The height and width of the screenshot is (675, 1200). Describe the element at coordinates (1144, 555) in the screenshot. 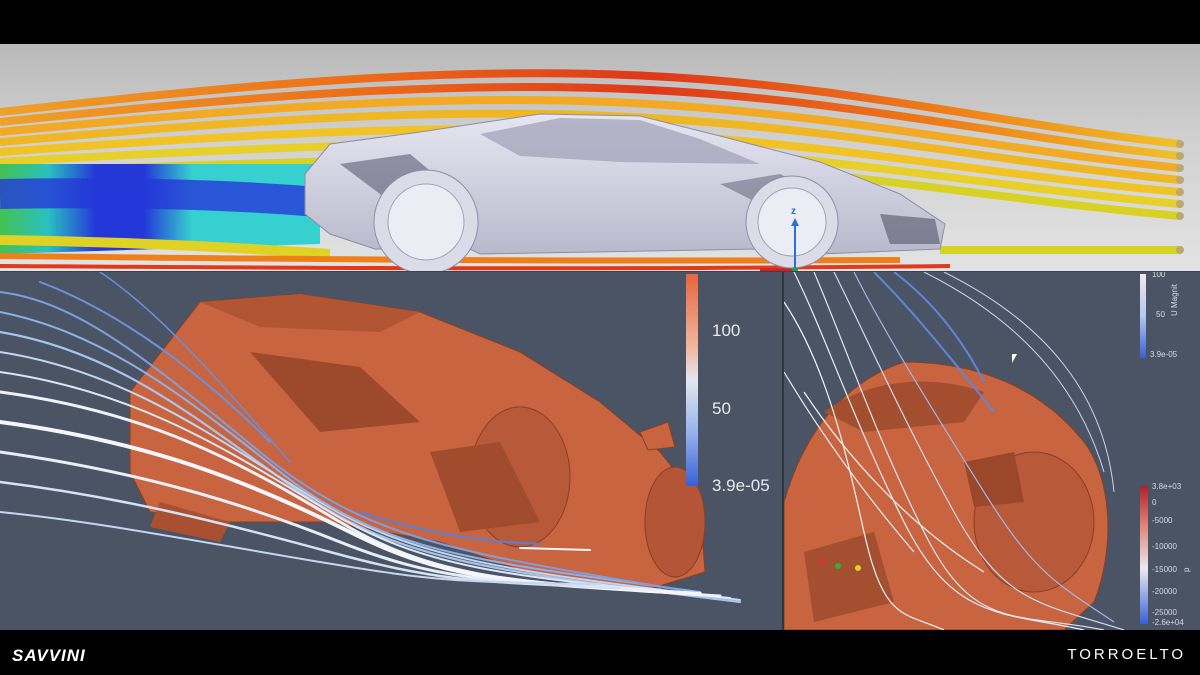

I see `pressure-colorbar` at that location.